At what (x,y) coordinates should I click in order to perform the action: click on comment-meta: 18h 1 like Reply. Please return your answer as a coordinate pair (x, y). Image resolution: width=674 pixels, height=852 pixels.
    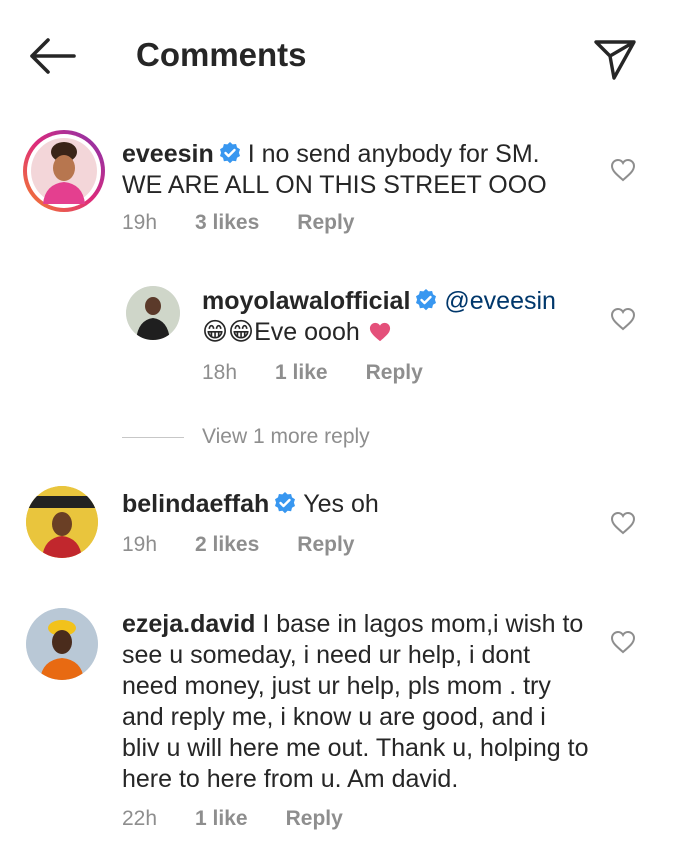
    Looking at the image, I should click on (331, 373).